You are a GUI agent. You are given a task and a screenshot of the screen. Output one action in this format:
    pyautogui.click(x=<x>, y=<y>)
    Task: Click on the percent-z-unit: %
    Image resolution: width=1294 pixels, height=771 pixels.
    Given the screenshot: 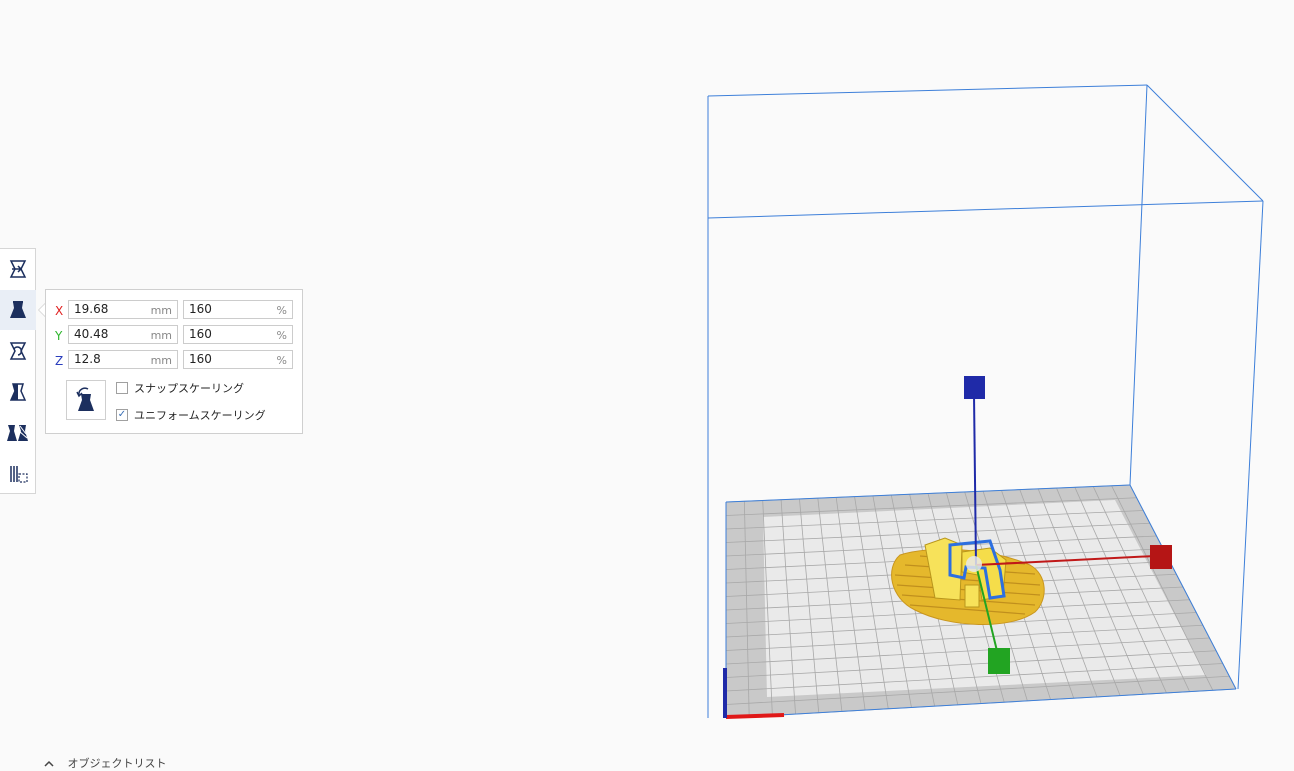 What is the action you would take?
    pyautogui.click(x=281, y=360)
    